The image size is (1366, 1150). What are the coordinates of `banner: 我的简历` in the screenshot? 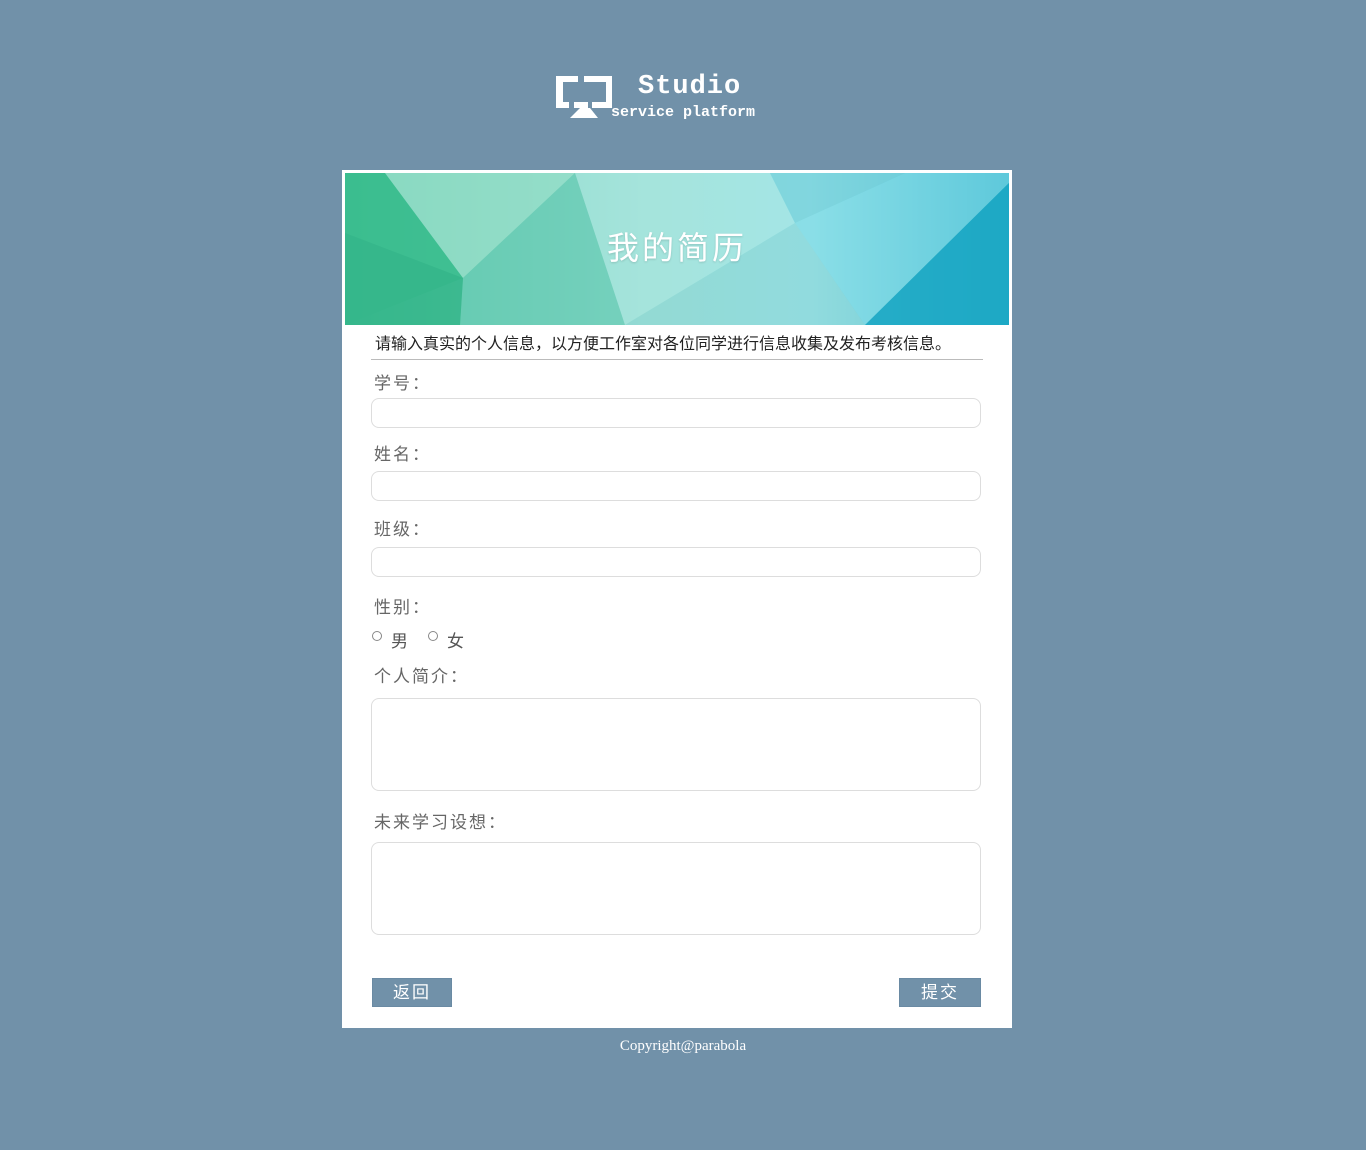 It's located at (677, 249).